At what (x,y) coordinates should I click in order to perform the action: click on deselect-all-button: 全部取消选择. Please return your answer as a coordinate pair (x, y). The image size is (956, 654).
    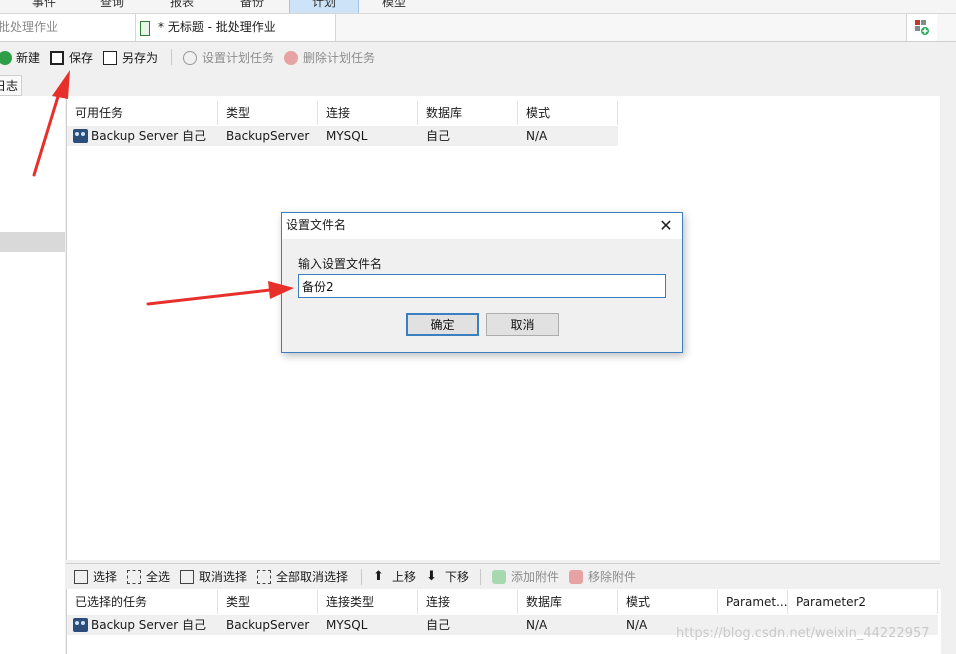
    Looking at the image, I should click on (305, 577).